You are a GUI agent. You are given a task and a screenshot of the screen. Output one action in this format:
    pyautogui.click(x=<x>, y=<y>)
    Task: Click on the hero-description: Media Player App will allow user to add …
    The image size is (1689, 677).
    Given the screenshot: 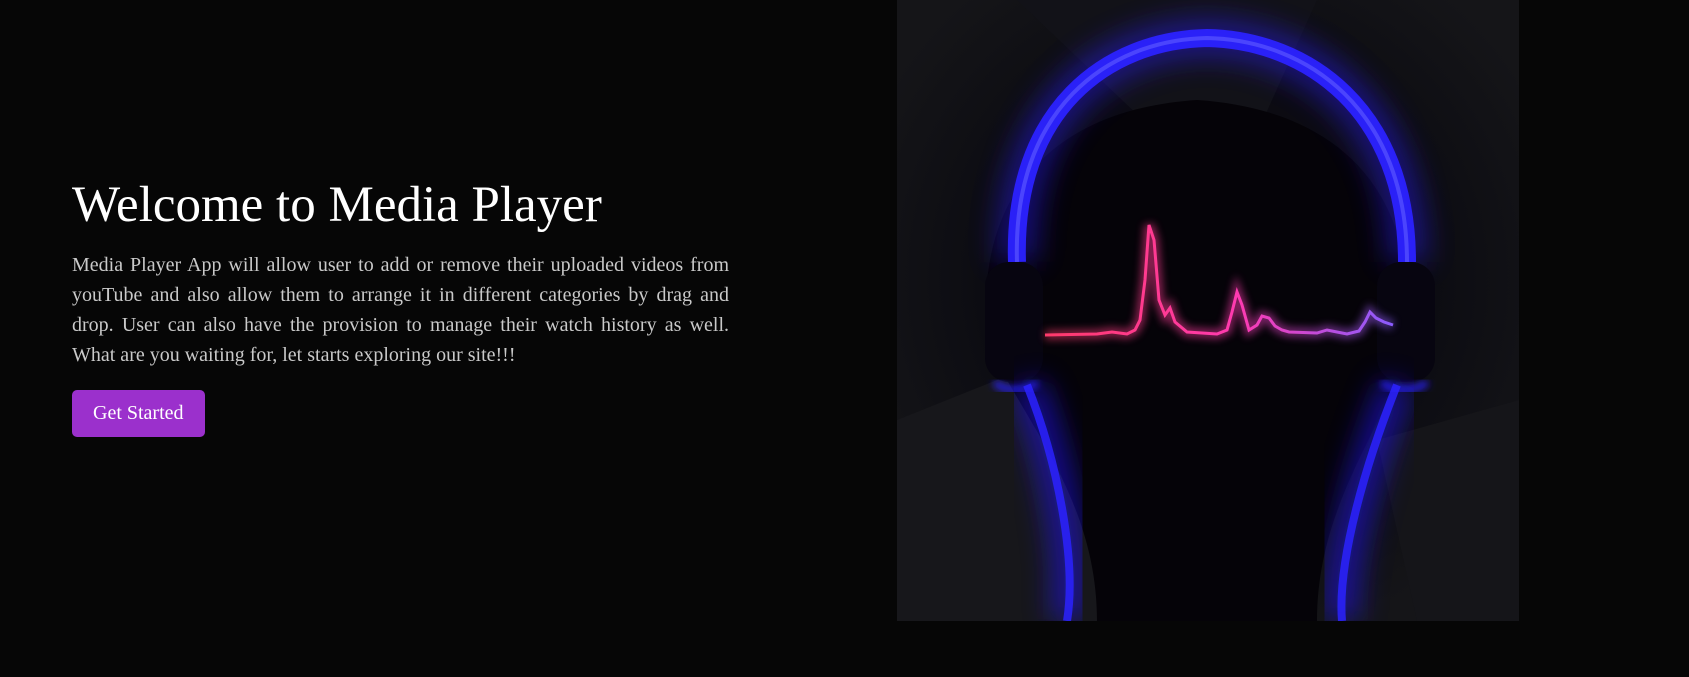 What is the action you would take?
    pyautogui.click(x=400, y=310)
    